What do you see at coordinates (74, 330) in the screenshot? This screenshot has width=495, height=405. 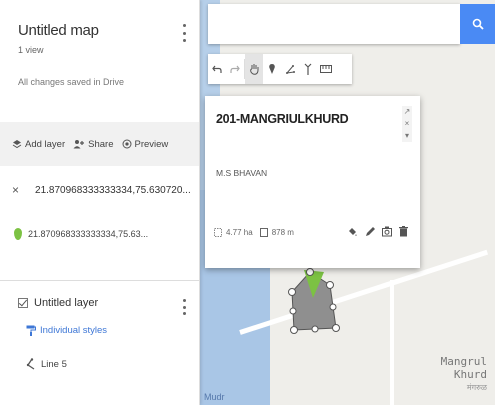 I see `individual-styles-label: Individual styles` at bounding box center [74, 330].